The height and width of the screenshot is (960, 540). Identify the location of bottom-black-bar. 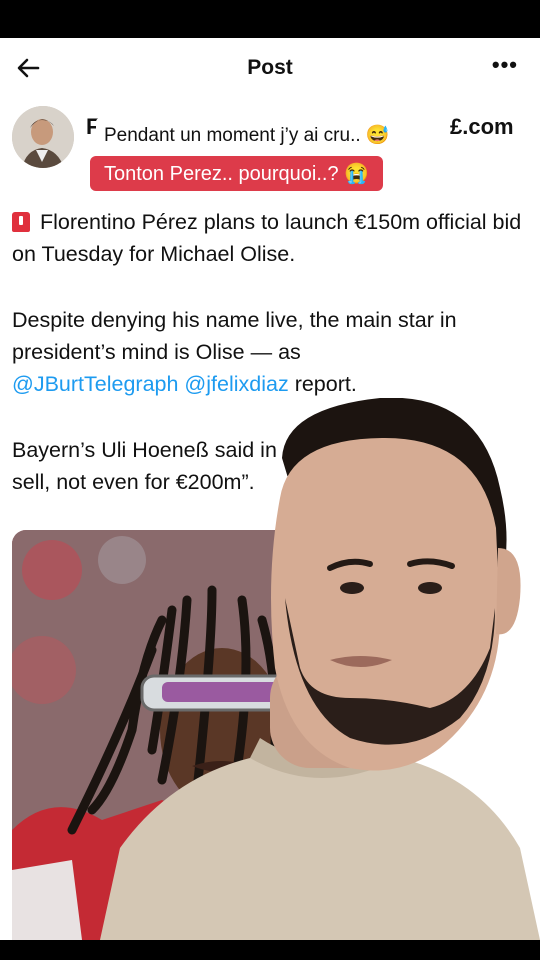
(270, 950).